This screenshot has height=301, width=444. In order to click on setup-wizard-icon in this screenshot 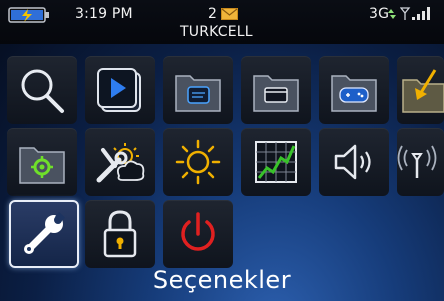, I will do `click(120, 162)`.